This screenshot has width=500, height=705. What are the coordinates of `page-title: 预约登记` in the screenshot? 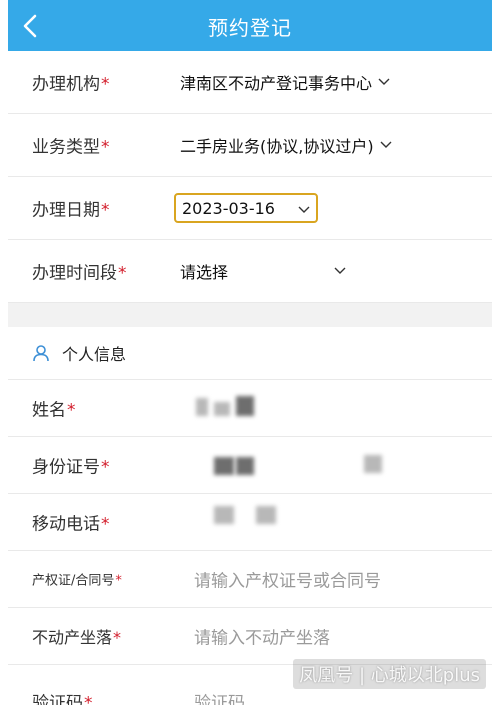 It's located at (250, 26).